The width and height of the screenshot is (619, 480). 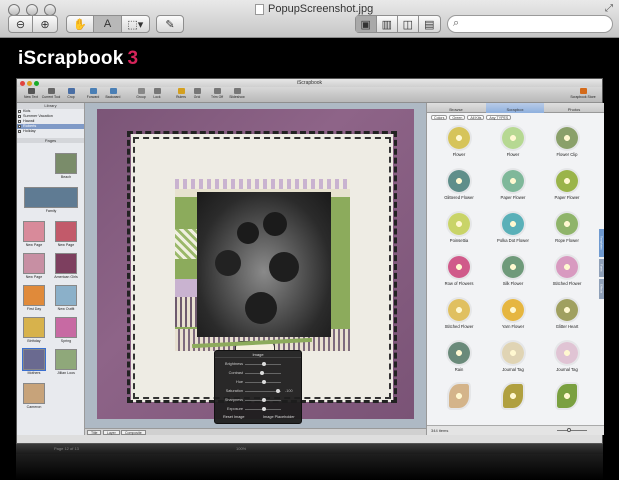 I want to click on toolbar-button-backward: Backward, so click(x=113, y=93).